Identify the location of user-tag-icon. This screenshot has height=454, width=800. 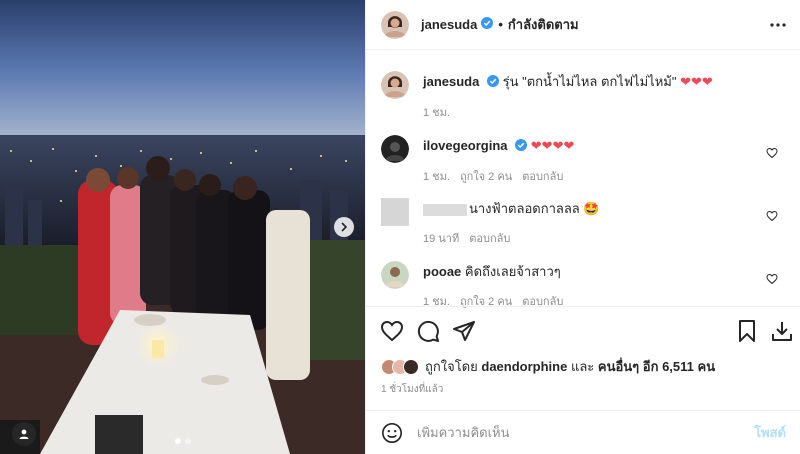
(24, 434).